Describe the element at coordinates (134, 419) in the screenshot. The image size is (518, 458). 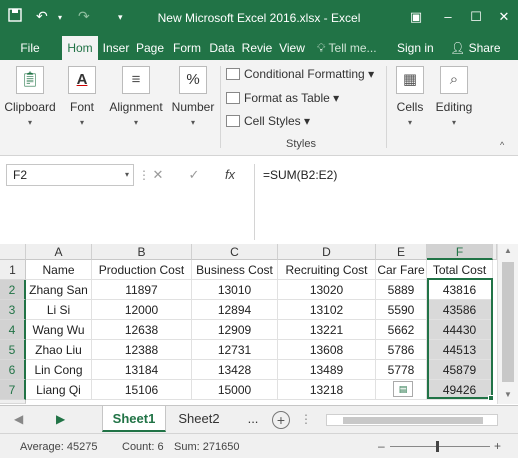
I see `tab-sheet1: Sheet1` at that location.